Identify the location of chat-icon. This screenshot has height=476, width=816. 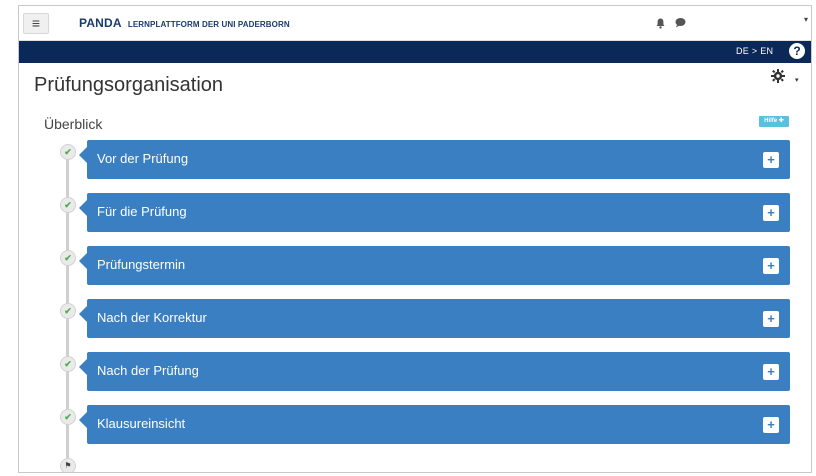
(680, 24).